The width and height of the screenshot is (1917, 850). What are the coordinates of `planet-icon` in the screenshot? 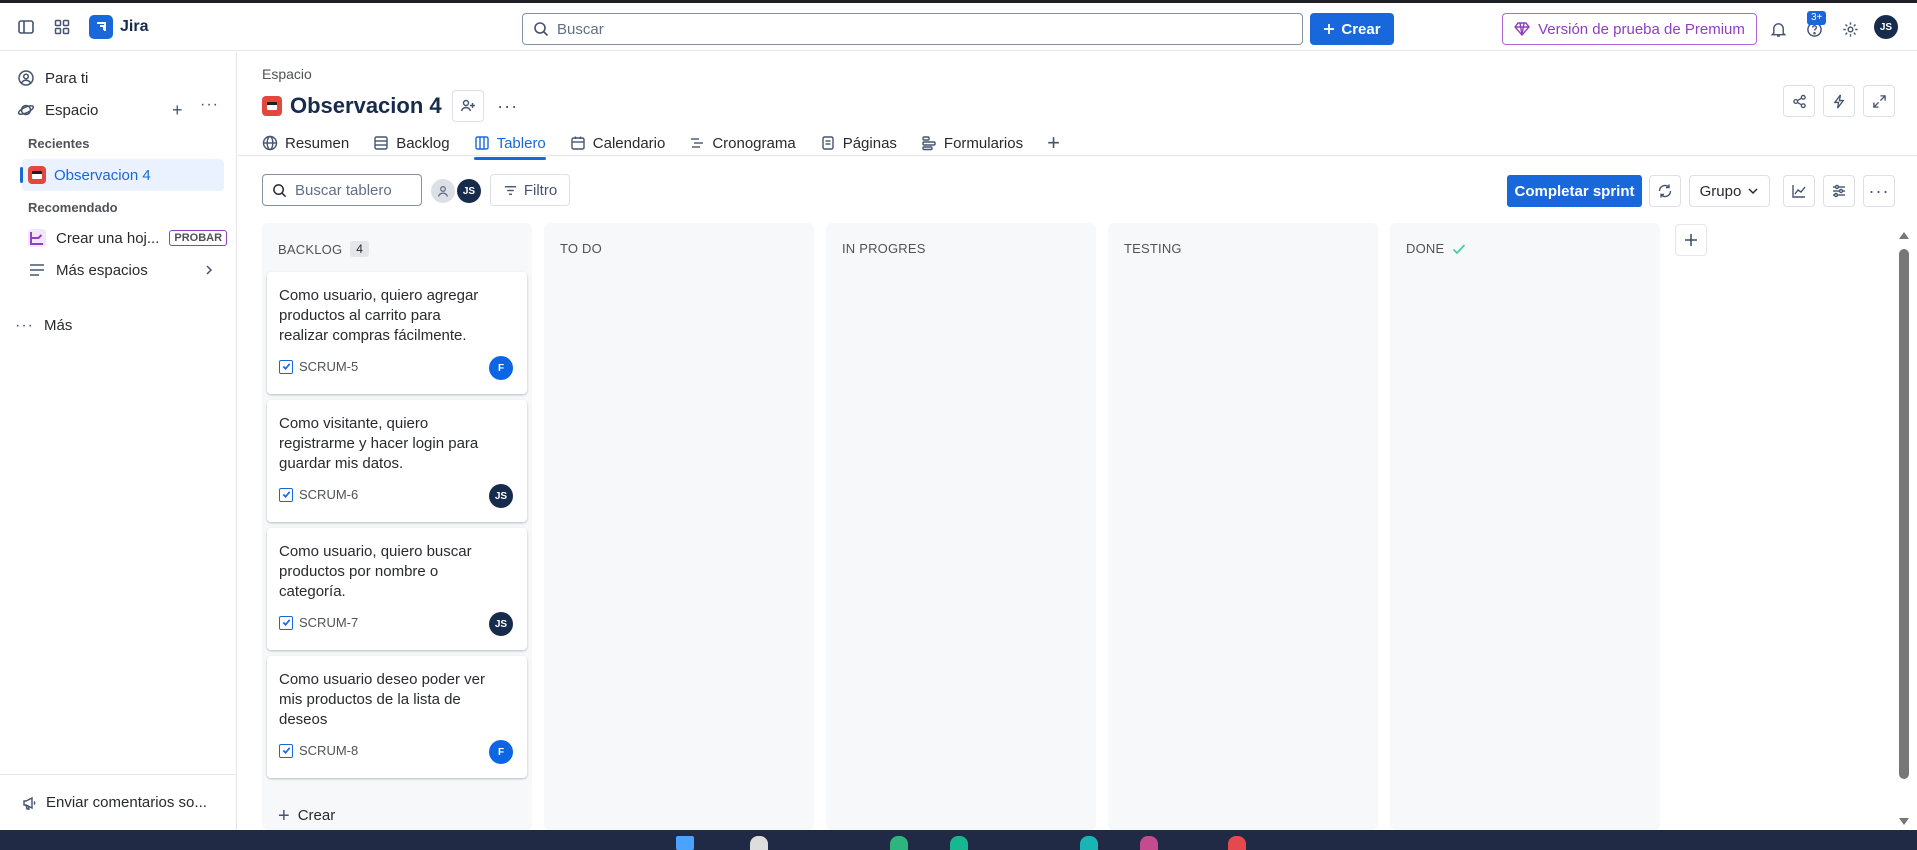 It's located at (26, 110).